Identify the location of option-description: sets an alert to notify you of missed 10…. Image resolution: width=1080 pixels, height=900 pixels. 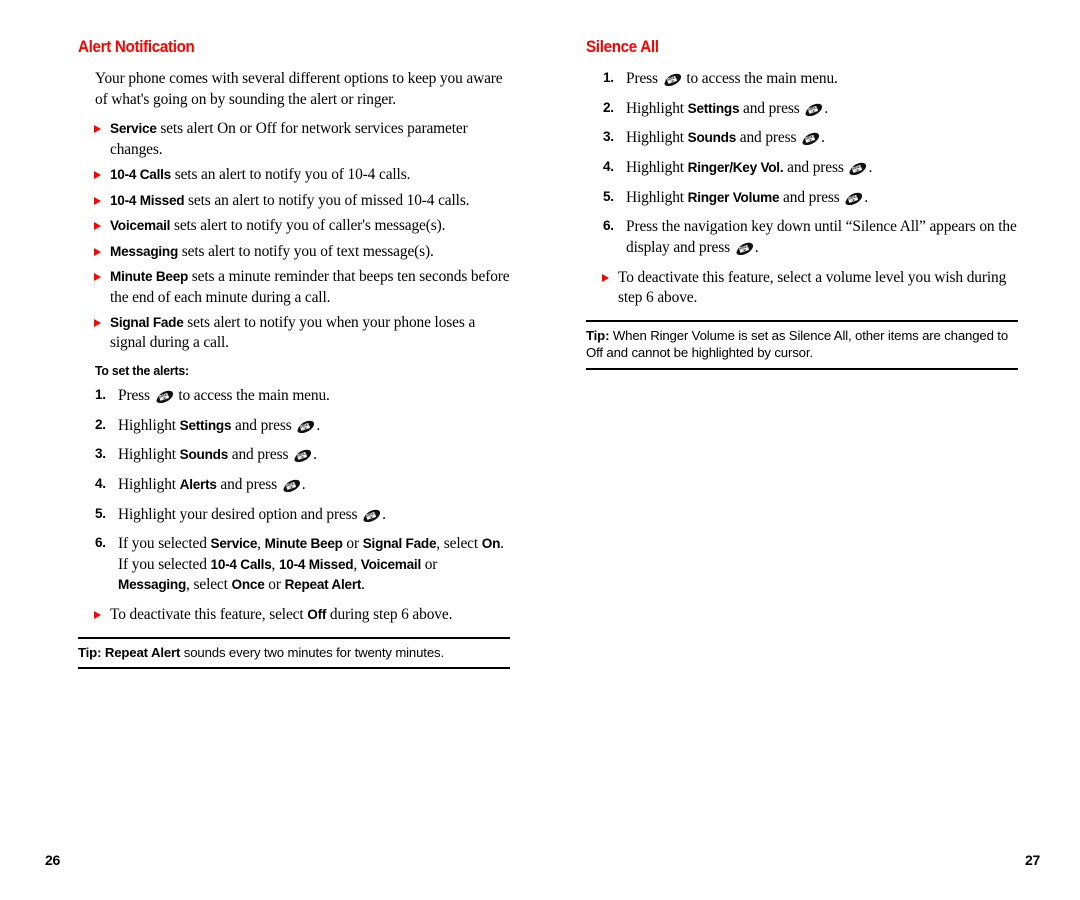
(327, 200).